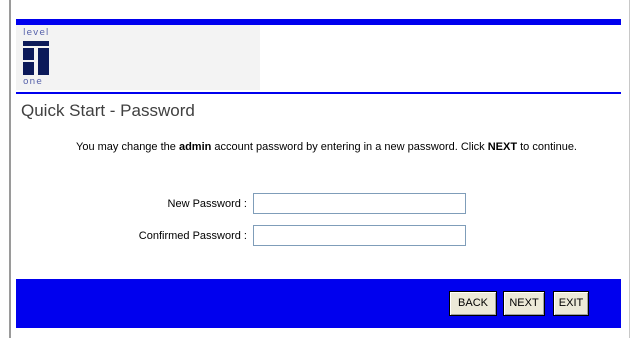 The image size is (631, 338). I want to click on instructions-part-1: You may change the, so click(127, 147).